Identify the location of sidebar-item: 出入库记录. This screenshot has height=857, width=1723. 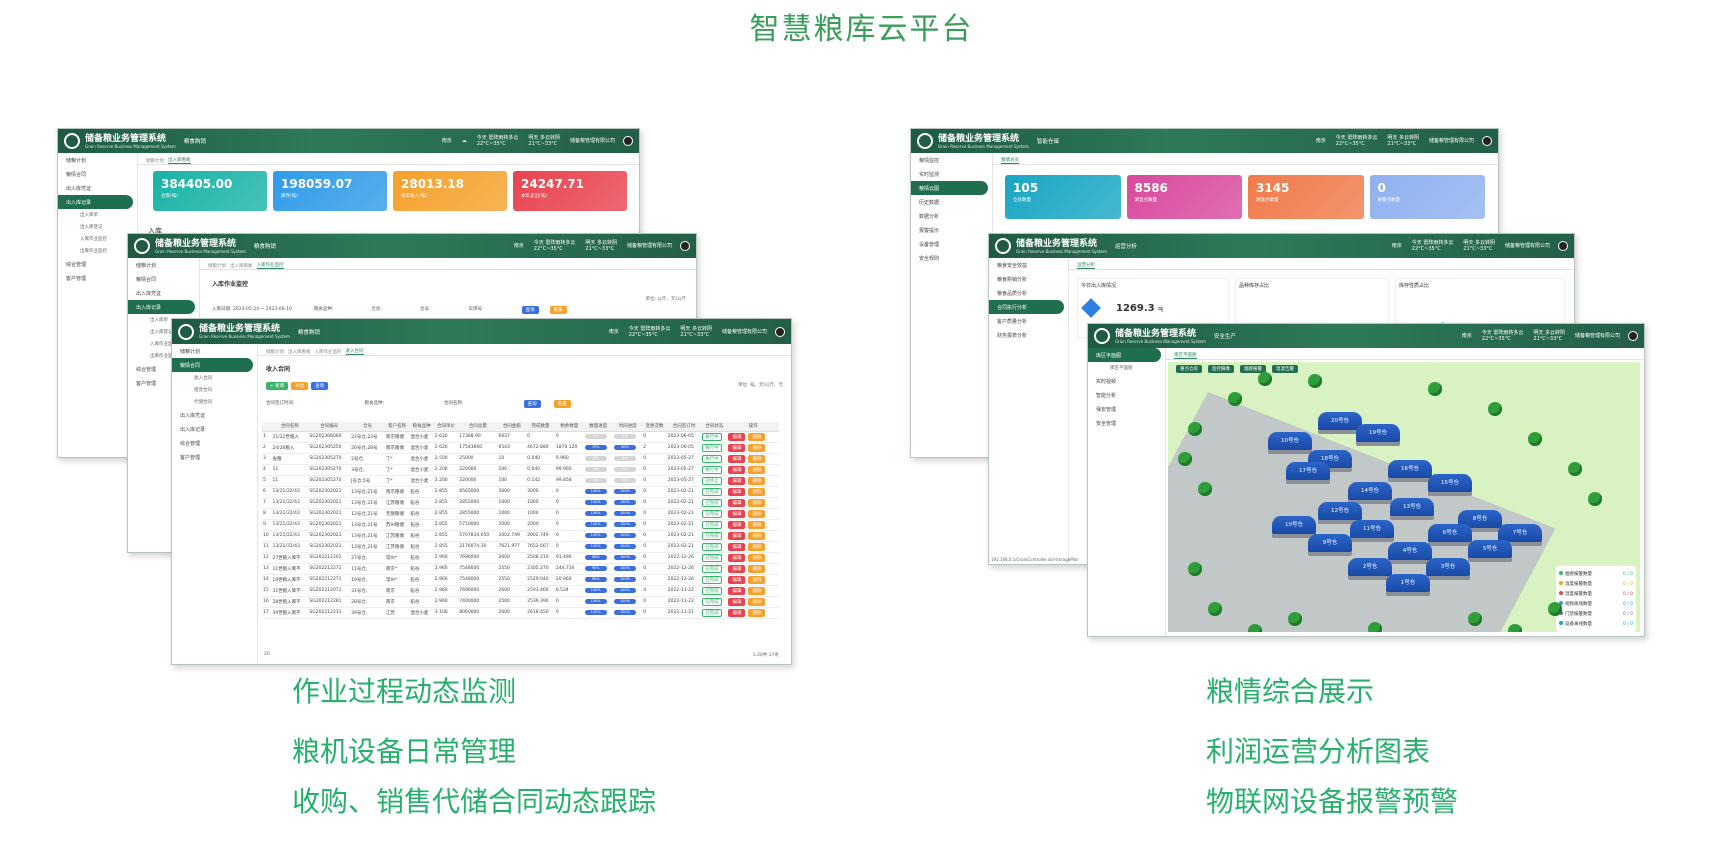
(95, 202).